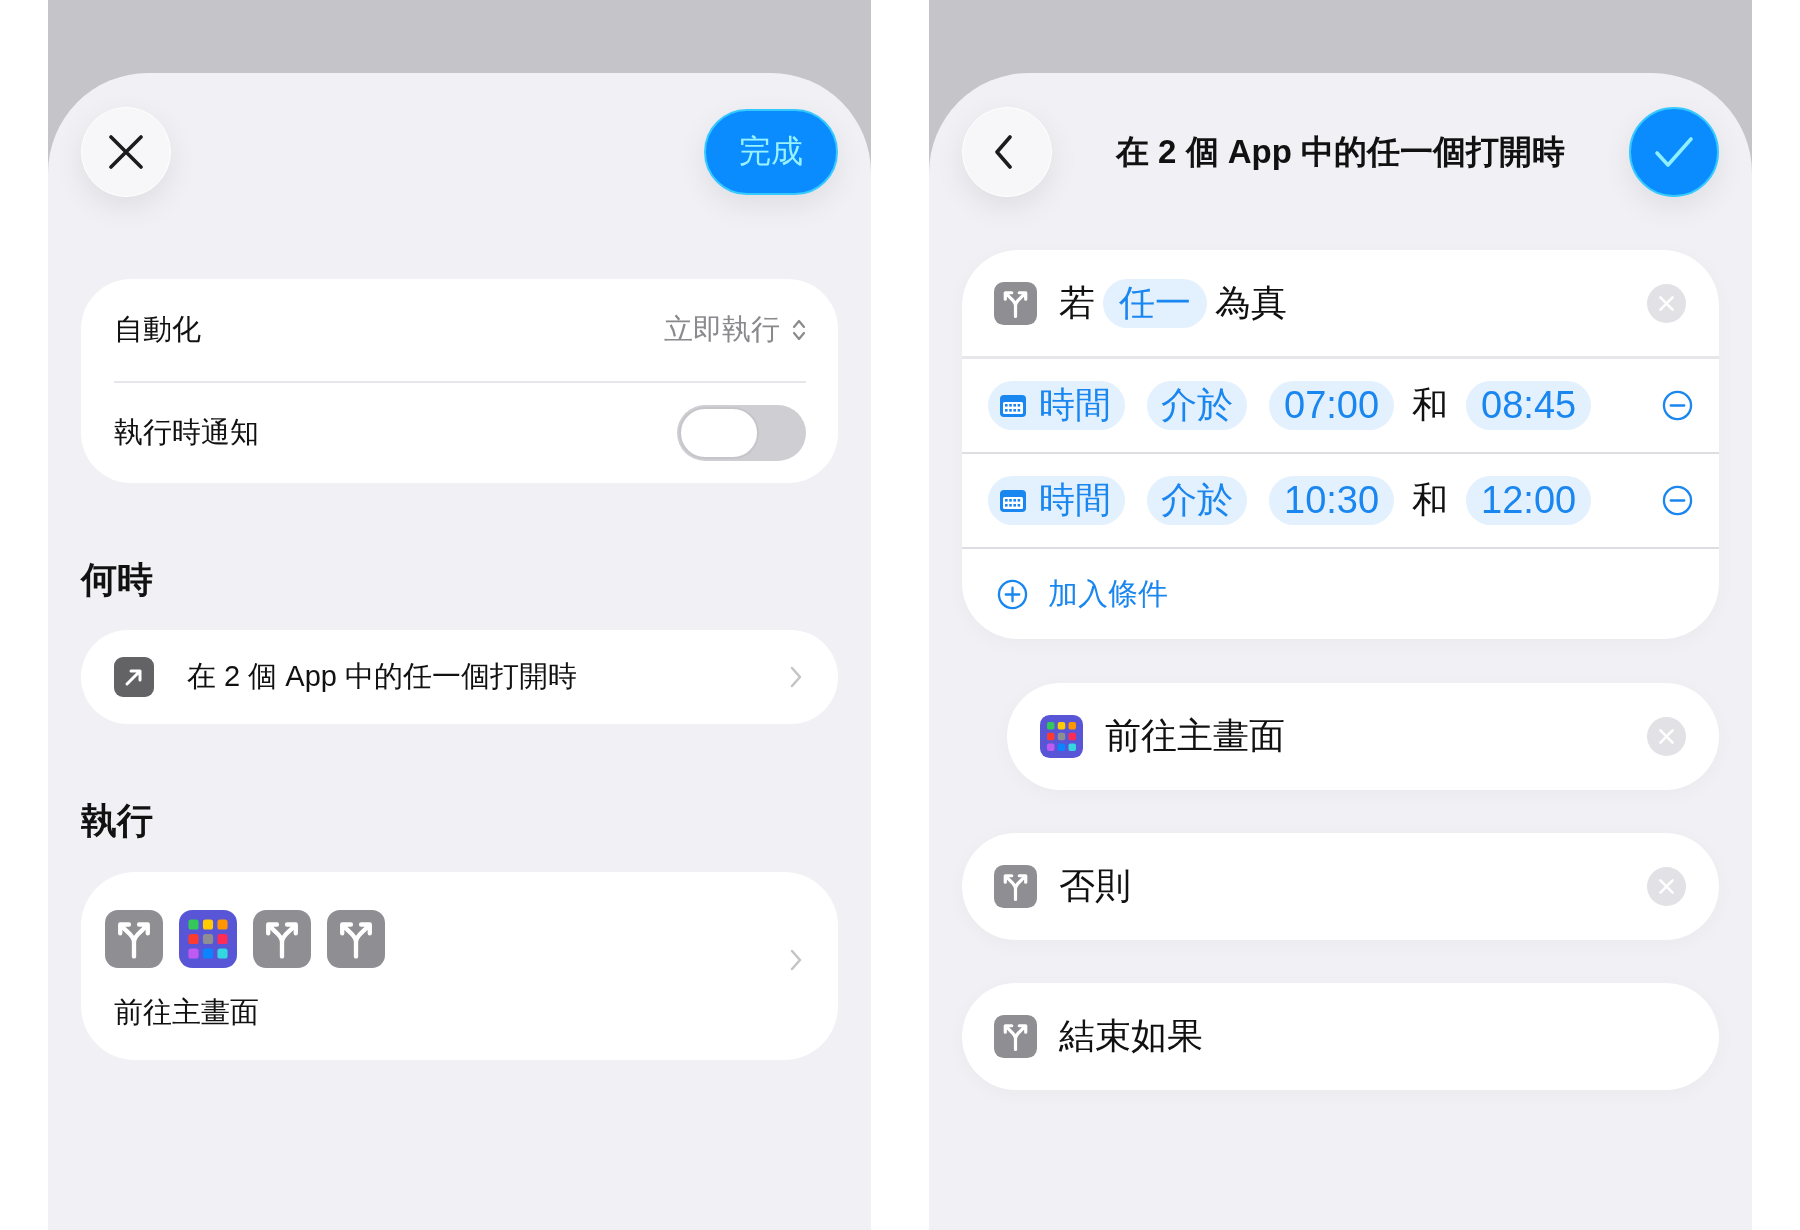 The height and width of the screenshot is (1230, 1800). I want to click on setting-label: 執行時通知, so click(186, 432).